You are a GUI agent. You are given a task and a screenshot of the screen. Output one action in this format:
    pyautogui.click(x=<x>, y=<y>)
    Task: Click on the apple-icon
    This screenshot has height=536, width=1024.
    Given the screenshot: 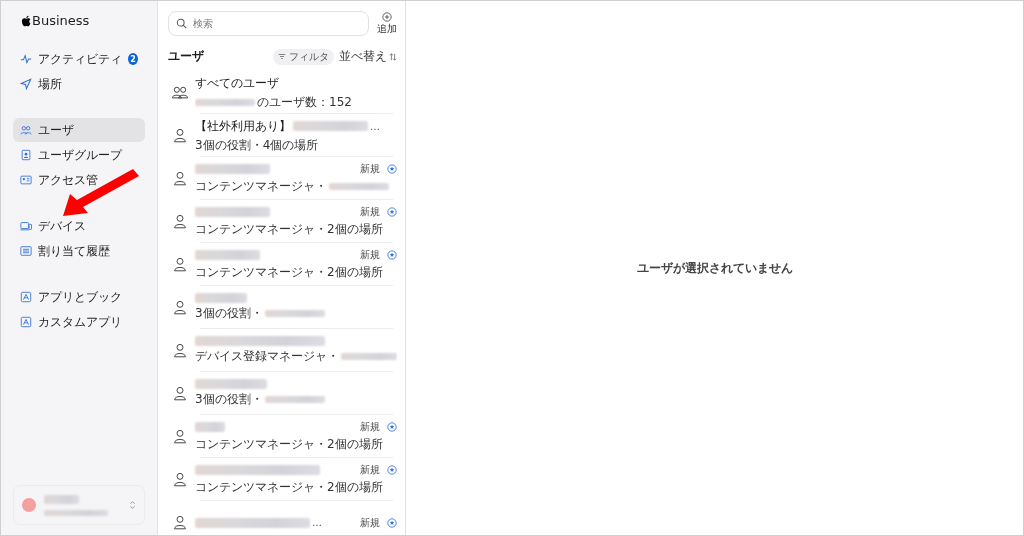 What is the action you would take?
    pyautogui.click(x=26, y=20)
    